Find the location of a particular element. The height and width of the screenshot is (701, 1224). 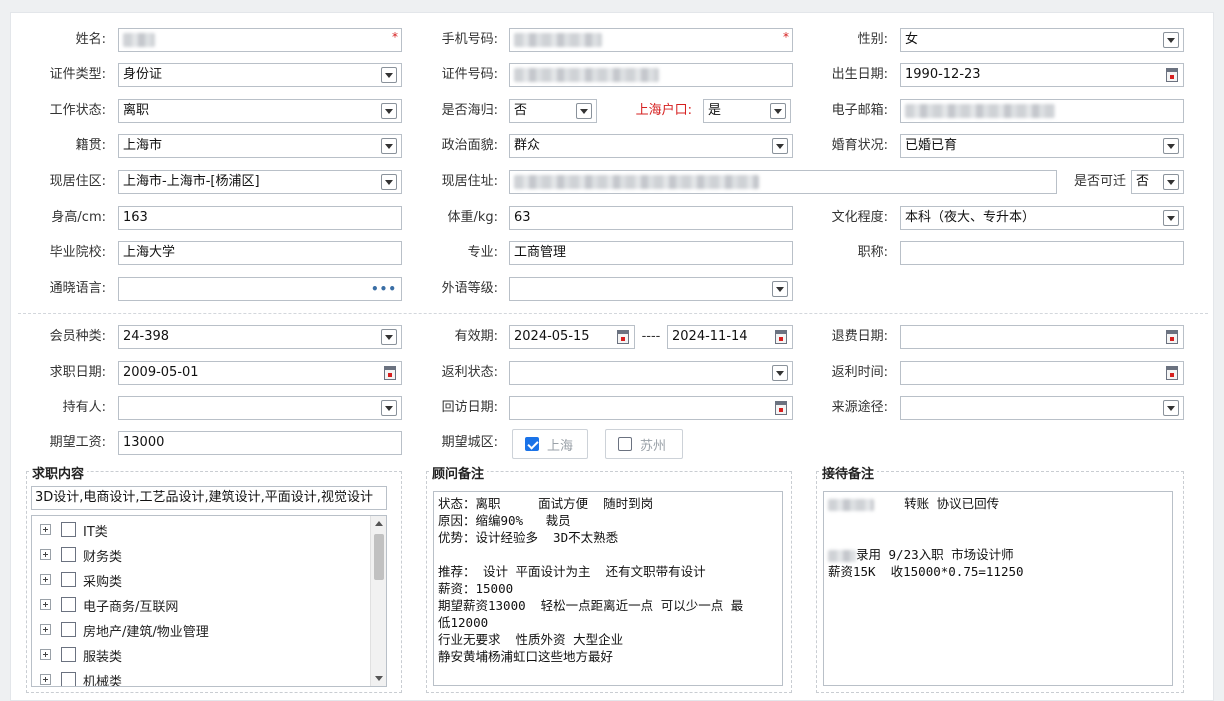

school-field: 上海大学 is located at coordinates (260, 253).